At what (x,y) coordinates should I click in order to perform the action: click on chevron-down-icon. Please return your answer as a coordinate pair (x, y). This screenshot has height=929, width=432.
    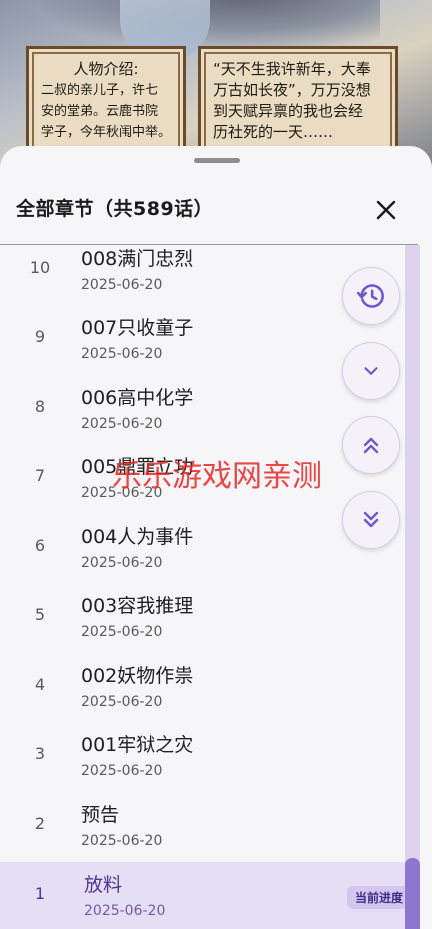
    Looking at the image, I should click on (371, 371).